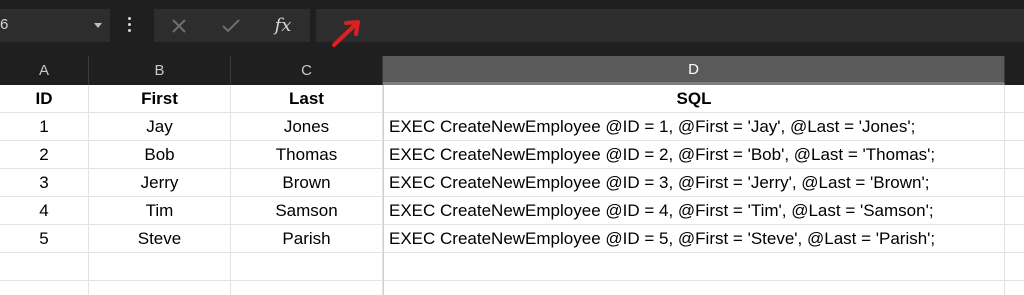 The image size is (1024, 295). I want to click on formula-input, so click(670, 25).